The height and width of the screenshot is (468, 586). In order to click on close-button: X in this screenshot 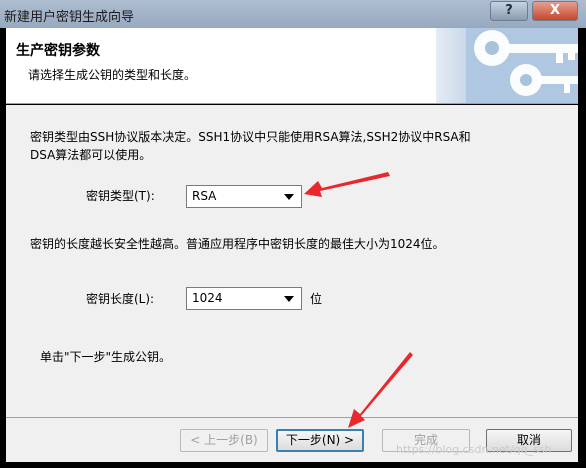, I will do `click(555, 11)`.